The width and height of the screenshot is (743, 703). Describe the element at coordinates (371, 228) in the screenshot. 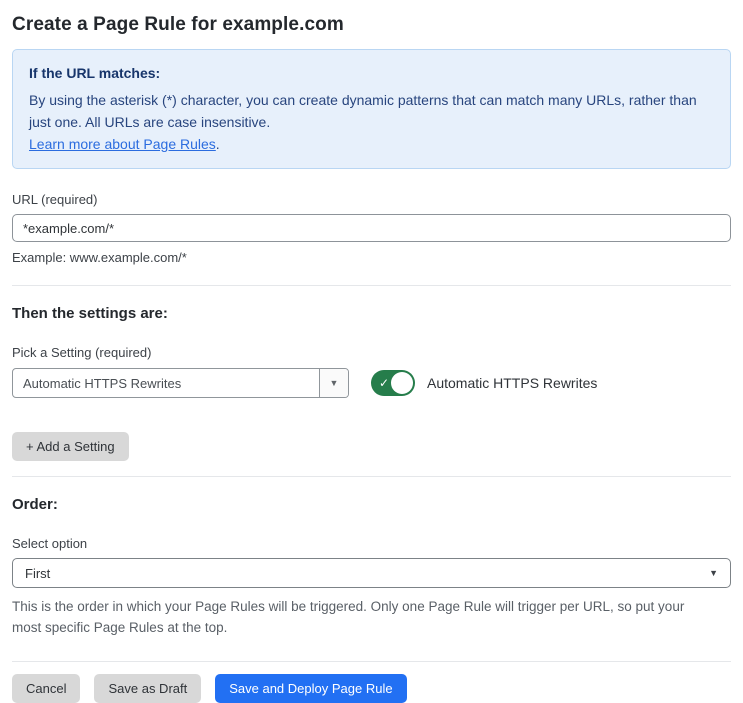

I see `url-input` at that location.